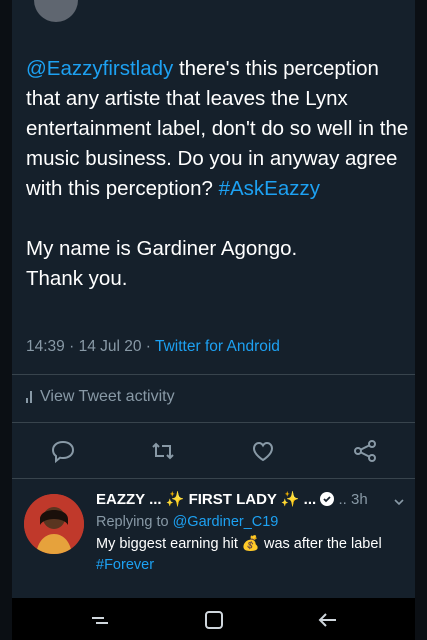 The height and width of the screenshot is (640, 427). I want to click on screen-edge-right, so click(421, 320).